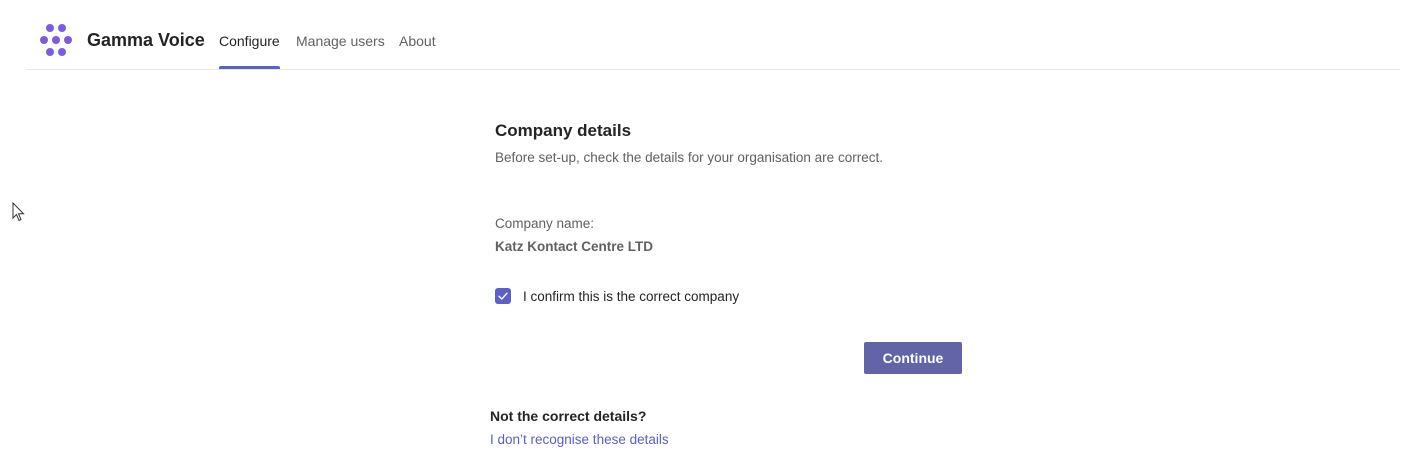 The height and width of the screenshot is (476, 1428). I want to click on gamma-logo-icon, so click(57, 40).